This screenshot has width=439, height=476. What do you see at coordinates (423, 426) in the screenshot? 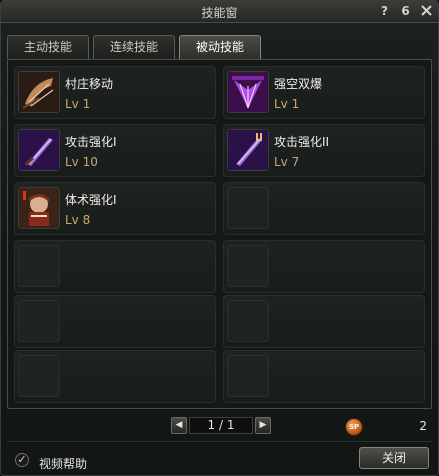
I see `sp-value: 2` at bounding box center [423, 426].